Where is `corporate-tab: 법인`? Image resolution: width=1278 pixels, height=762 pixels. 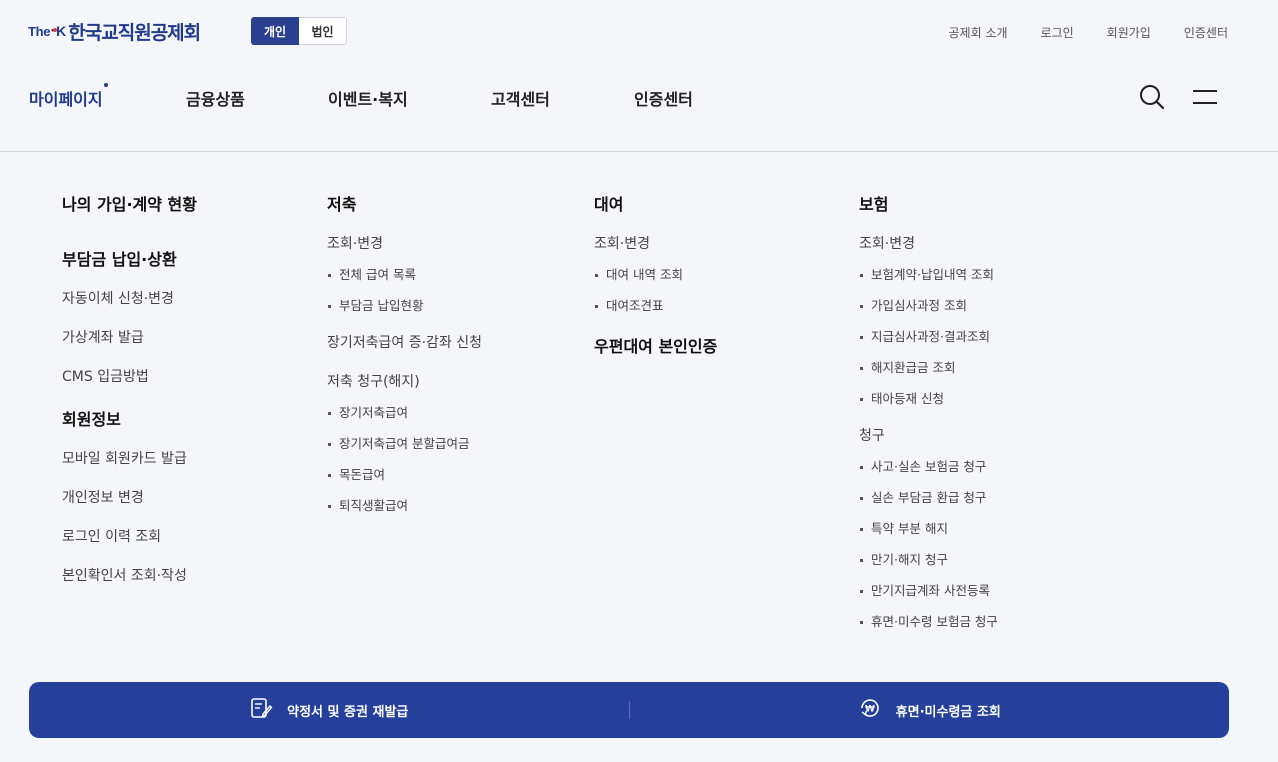
corporate-tab: 법인 is located at coordinates (323, 31).